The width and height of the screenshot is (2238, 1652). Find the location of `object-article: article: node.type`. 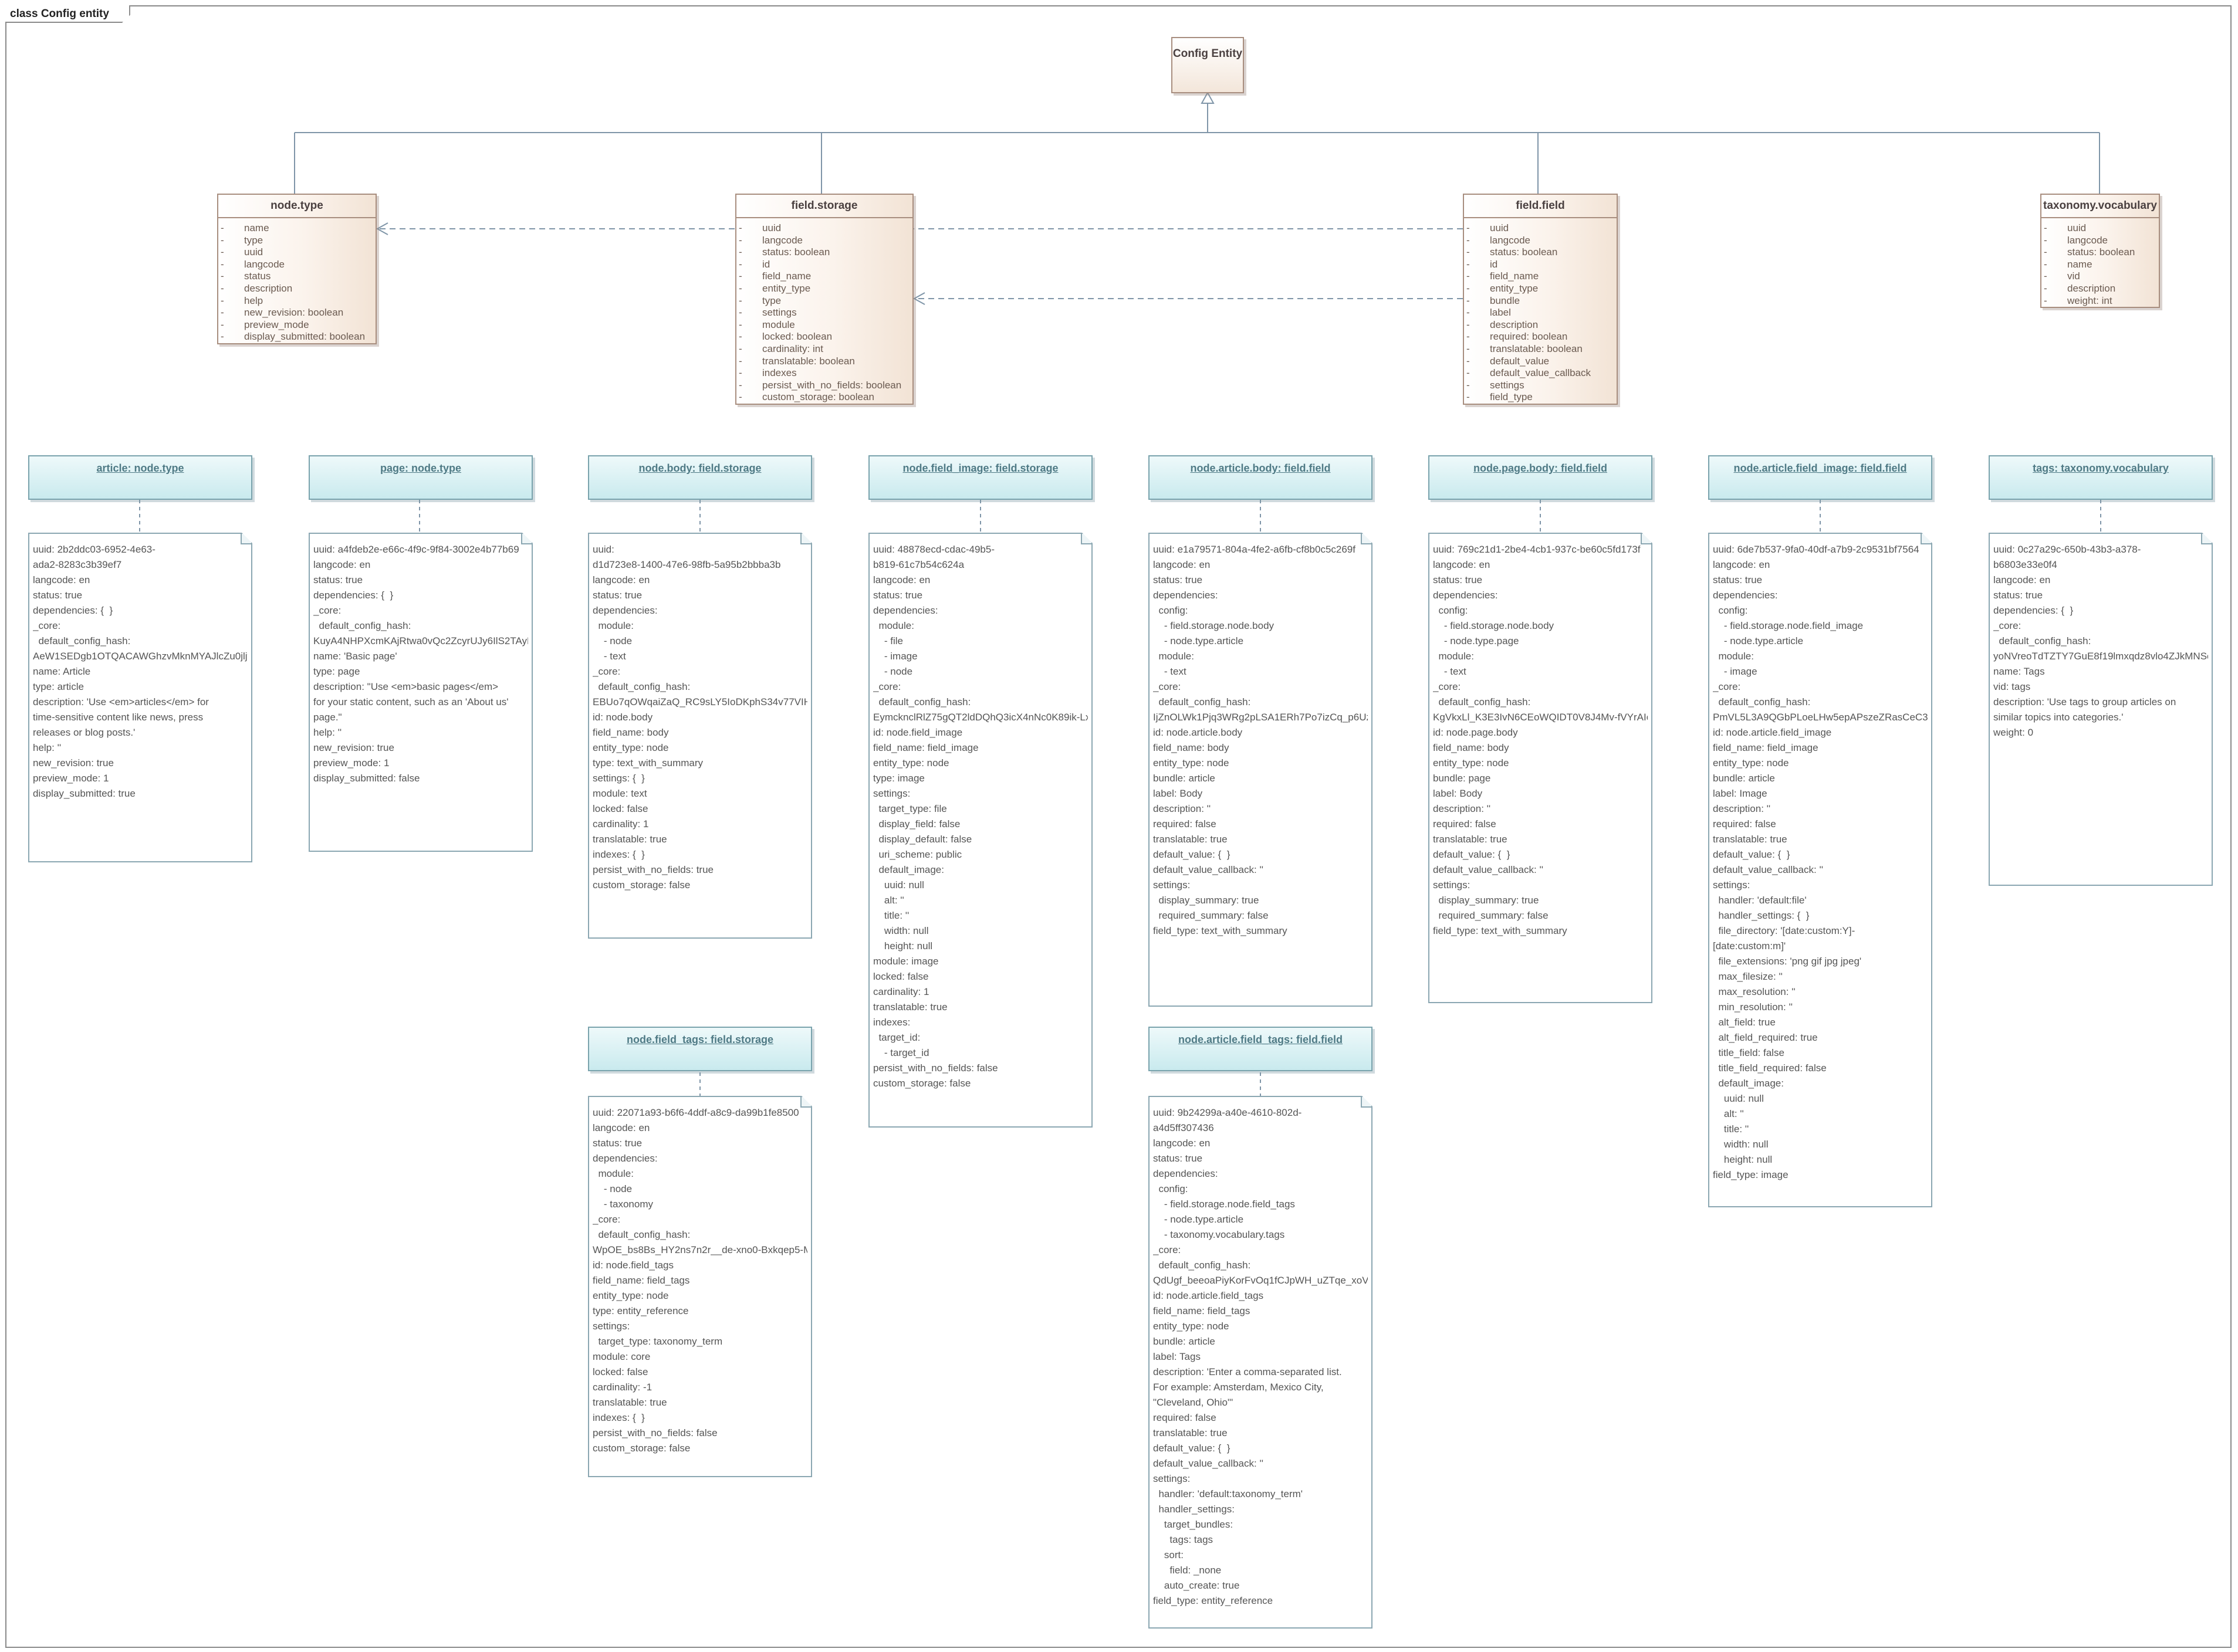

object-article: article: node.type is located at coordinates (140, 478).